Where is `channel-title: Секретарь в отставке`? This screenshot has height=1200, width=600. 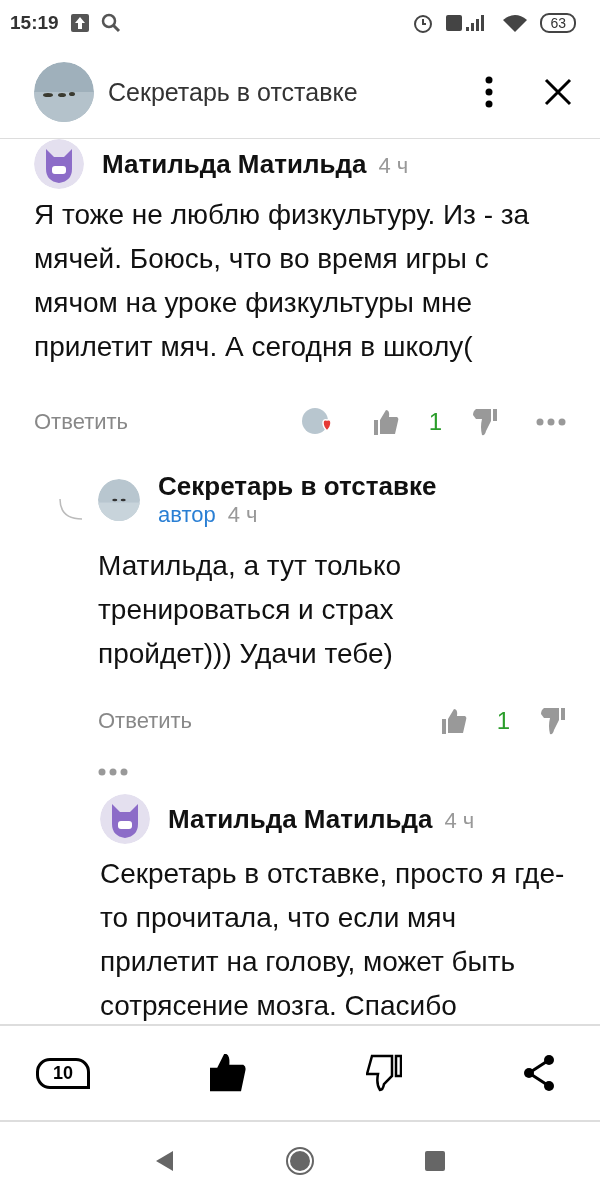
channel-title: Секретарь в отставке is located at coordinates (233, 92).